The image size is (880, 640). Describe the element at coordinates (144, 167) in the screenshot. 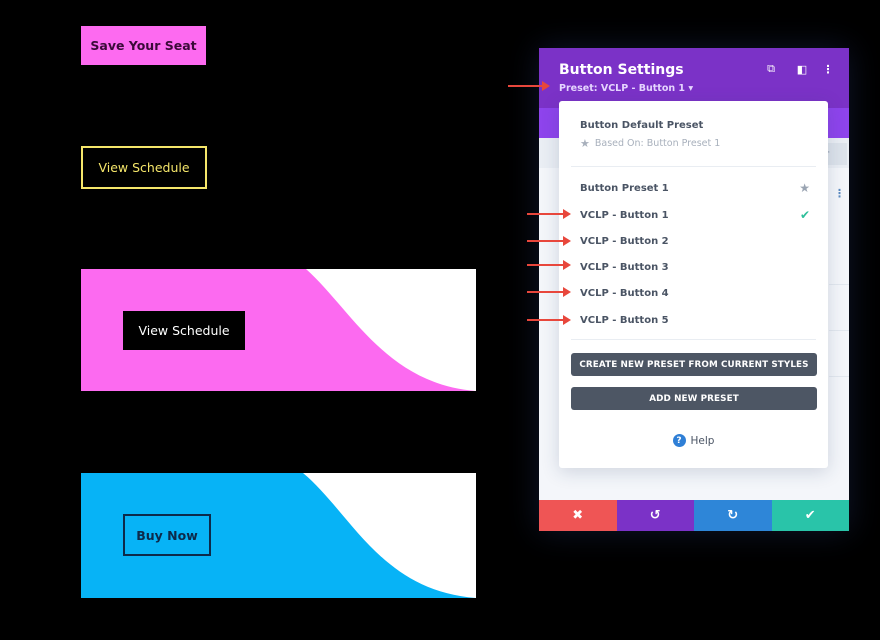

I see `view-schedule-outline-button: View Schedule` at that location.